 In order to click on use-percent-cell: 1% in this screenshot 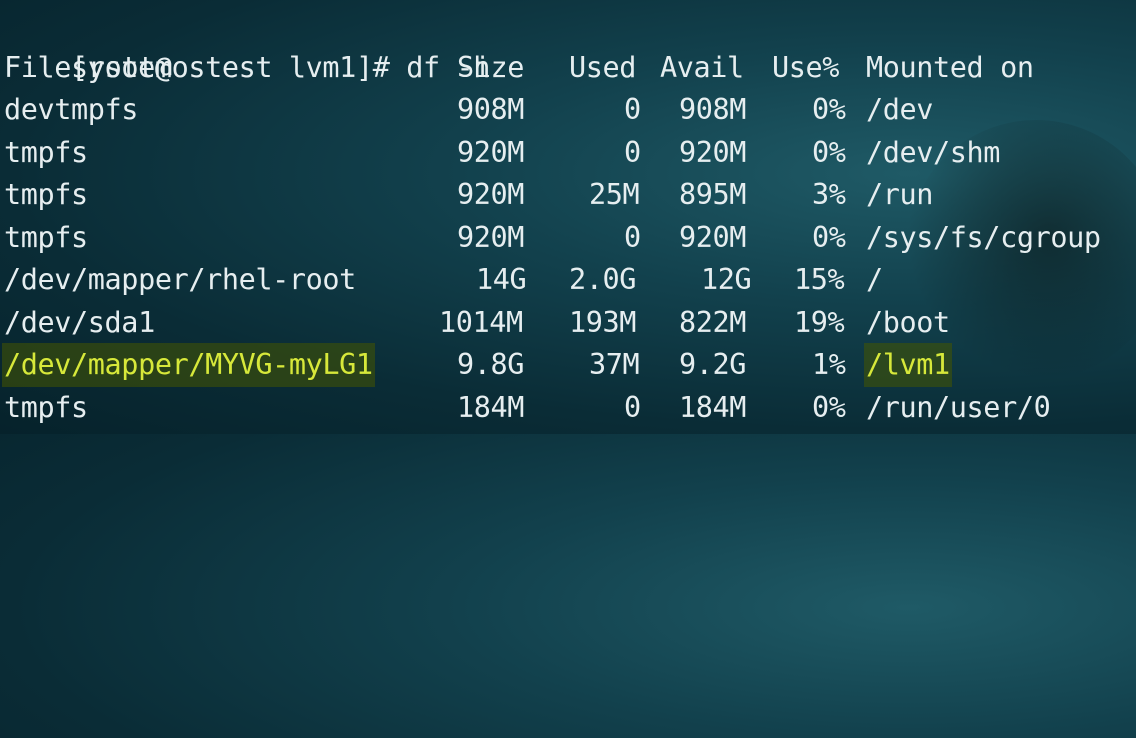, I will do `click(829, 364)`.